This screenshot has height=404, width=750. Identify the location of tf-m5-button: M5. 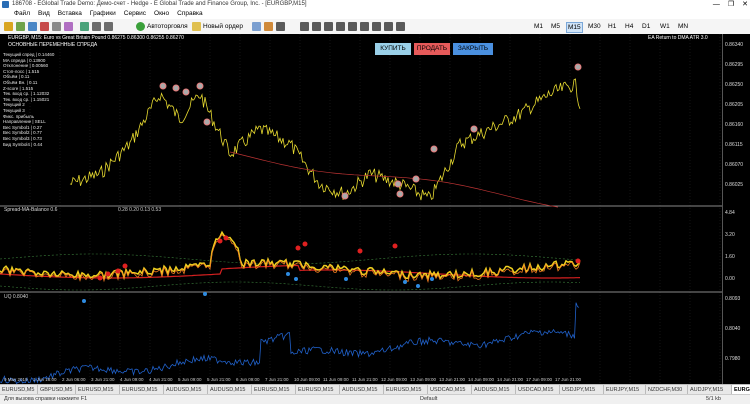
(555, 26).